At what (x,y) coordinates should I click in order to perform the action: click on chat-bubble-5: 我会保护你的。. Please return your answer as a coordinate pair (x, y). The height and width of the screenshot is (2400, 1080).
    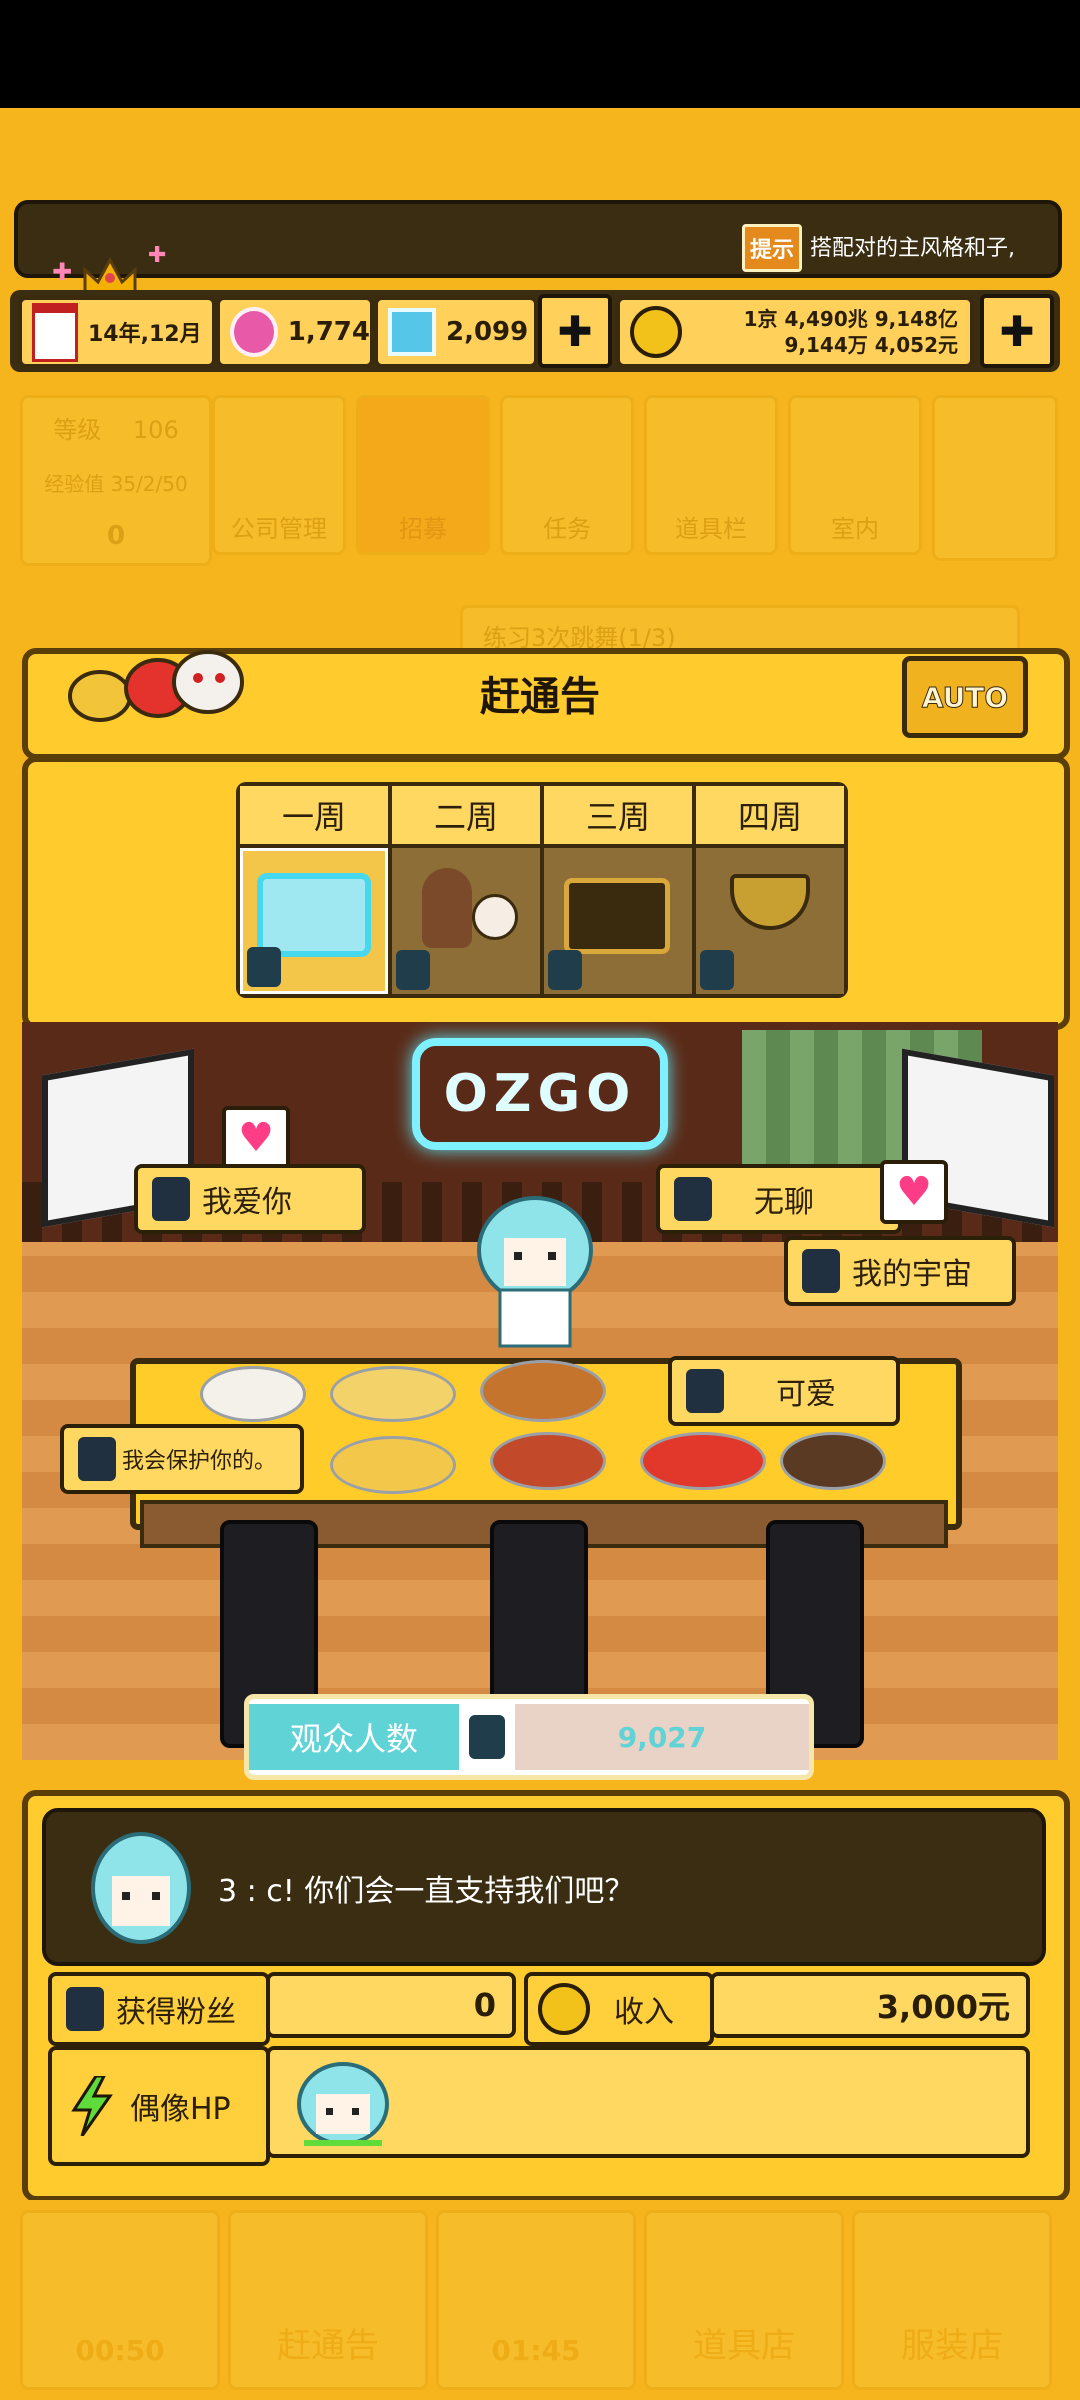
    Looking at the image, I should click on (182, 1459).